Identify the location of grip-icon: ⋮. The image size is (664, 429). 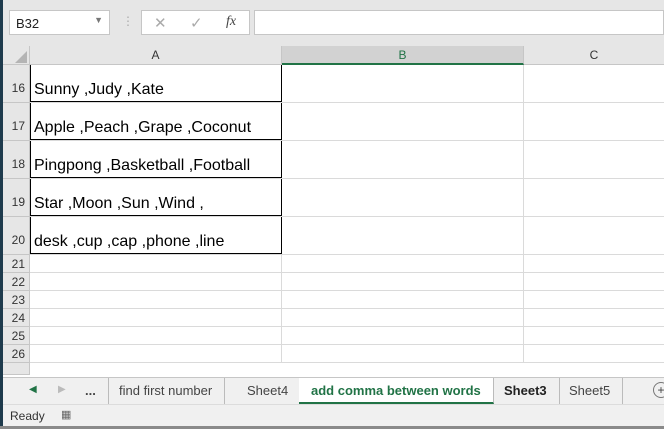
(128, 21).